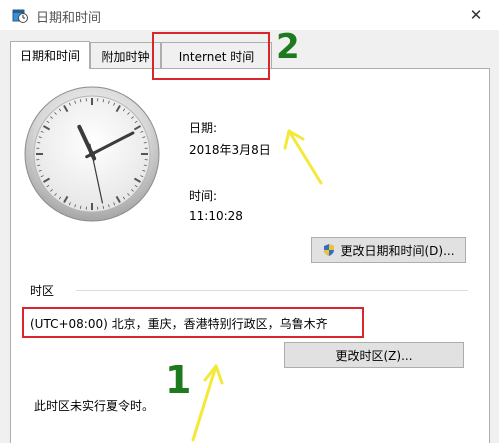 The width and height of the screenshot is (499, 443). What do you see at coordinates (203, 128) in the screenshot?
I see `date-label: 日期:` at bounding box center [203, 128].